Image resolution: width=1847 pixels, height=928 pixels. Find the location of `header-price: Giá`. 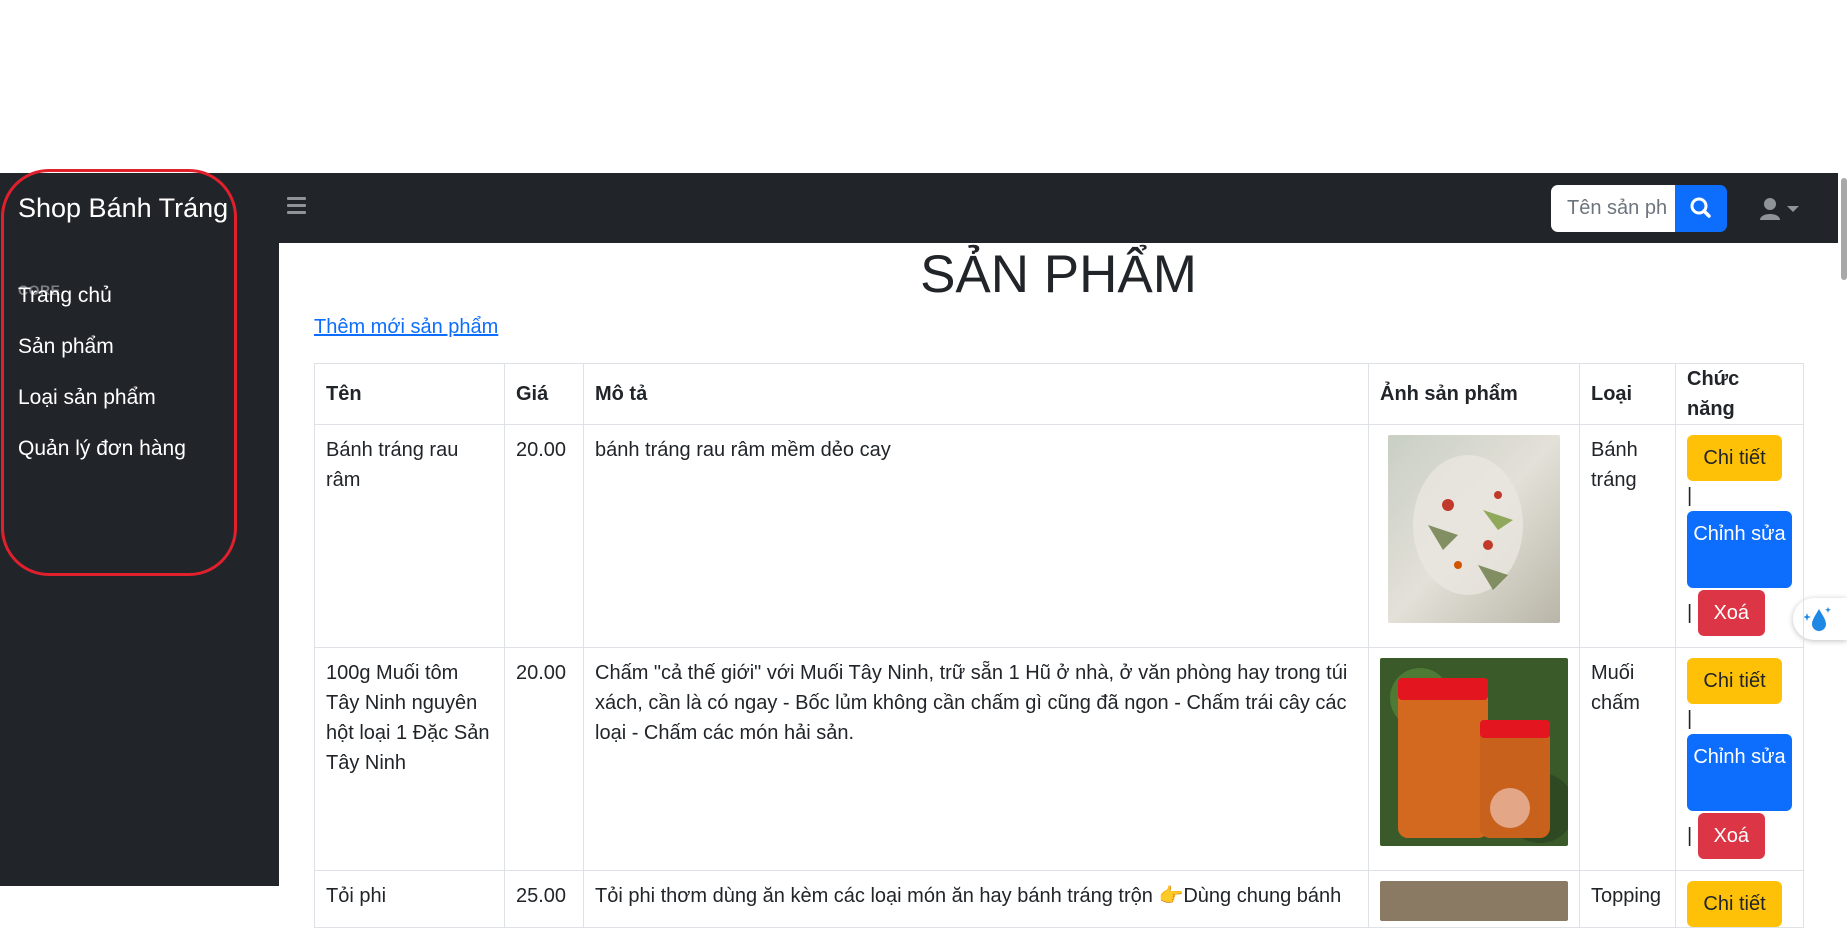

header-price: Giá is located at coordinates (544, 394).